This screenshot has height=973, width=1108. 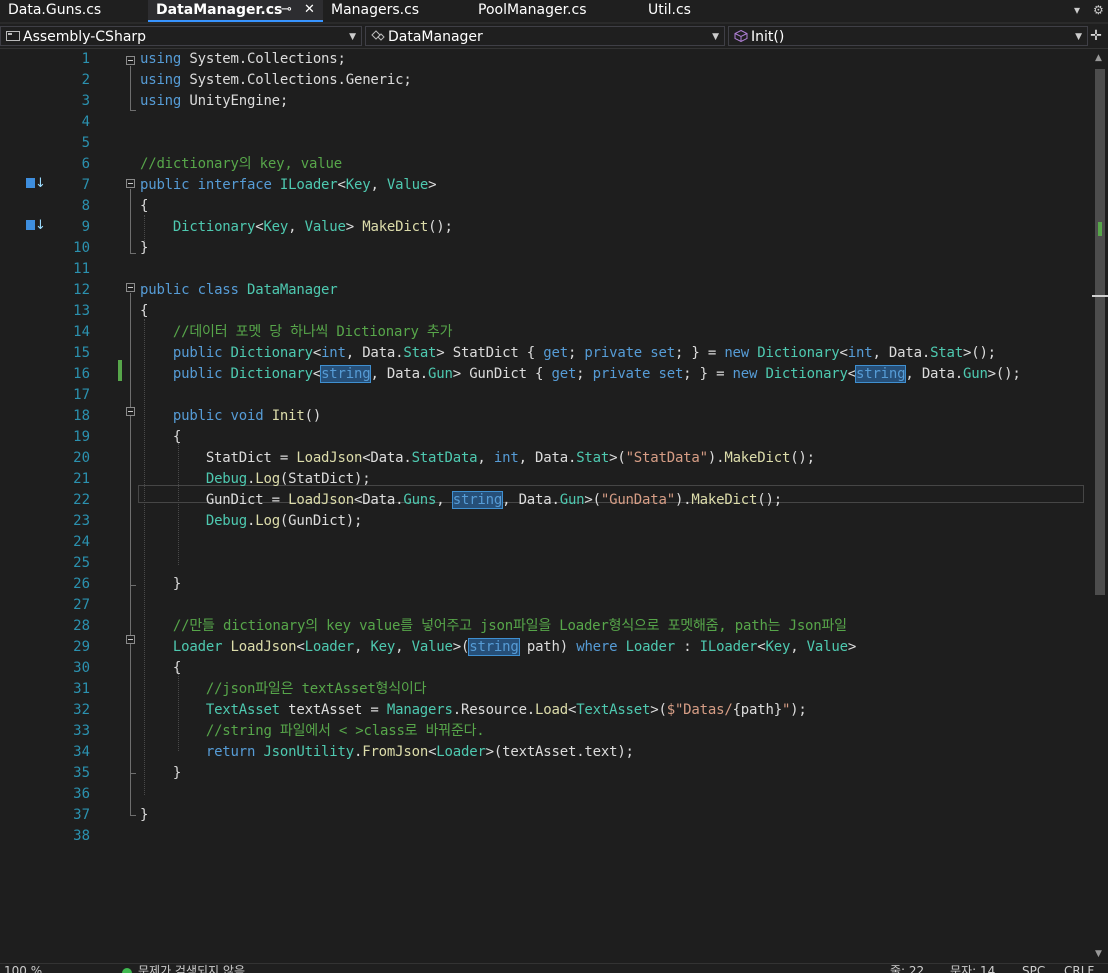 What do you see at coordinates (546, 332) in the screenshot?
I see `code-line: 14 //데이터 포멧 당 하나씩 Dictionary 추가` at bounding box center [546, 332].